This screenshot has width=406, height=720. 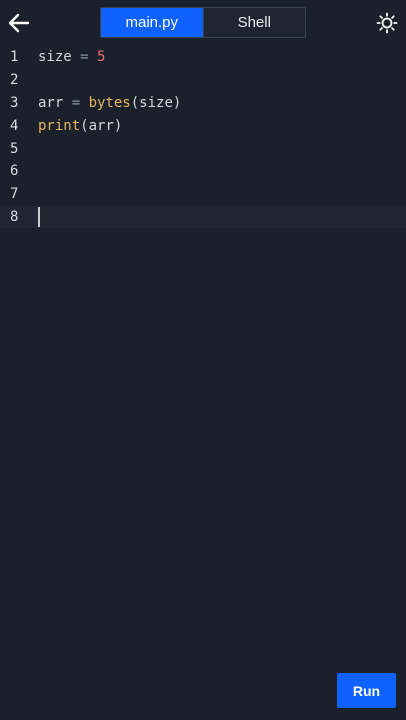 What do you see at coordinates (203, 80) in the screenshot?
I see `code-line: 2` at bounding box center [203, 80].